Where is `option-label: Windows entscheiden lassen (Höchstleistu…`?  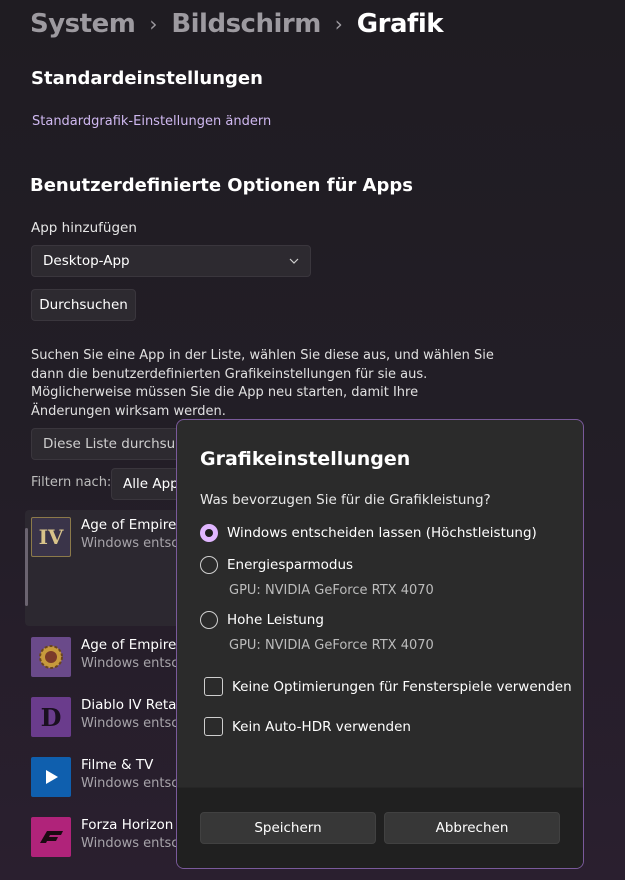 option-label: Windows entscheiden lassen (Höchstleistu… is located at coordinates (382, 533).